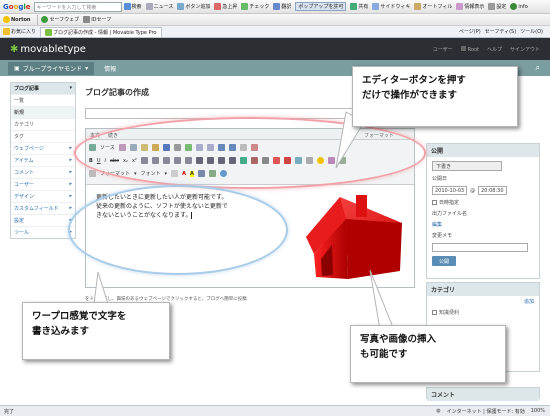 The width and height of the screenshot is (550, 416). I want to click on toolbar-check-button: チェック, so click(255, 6).